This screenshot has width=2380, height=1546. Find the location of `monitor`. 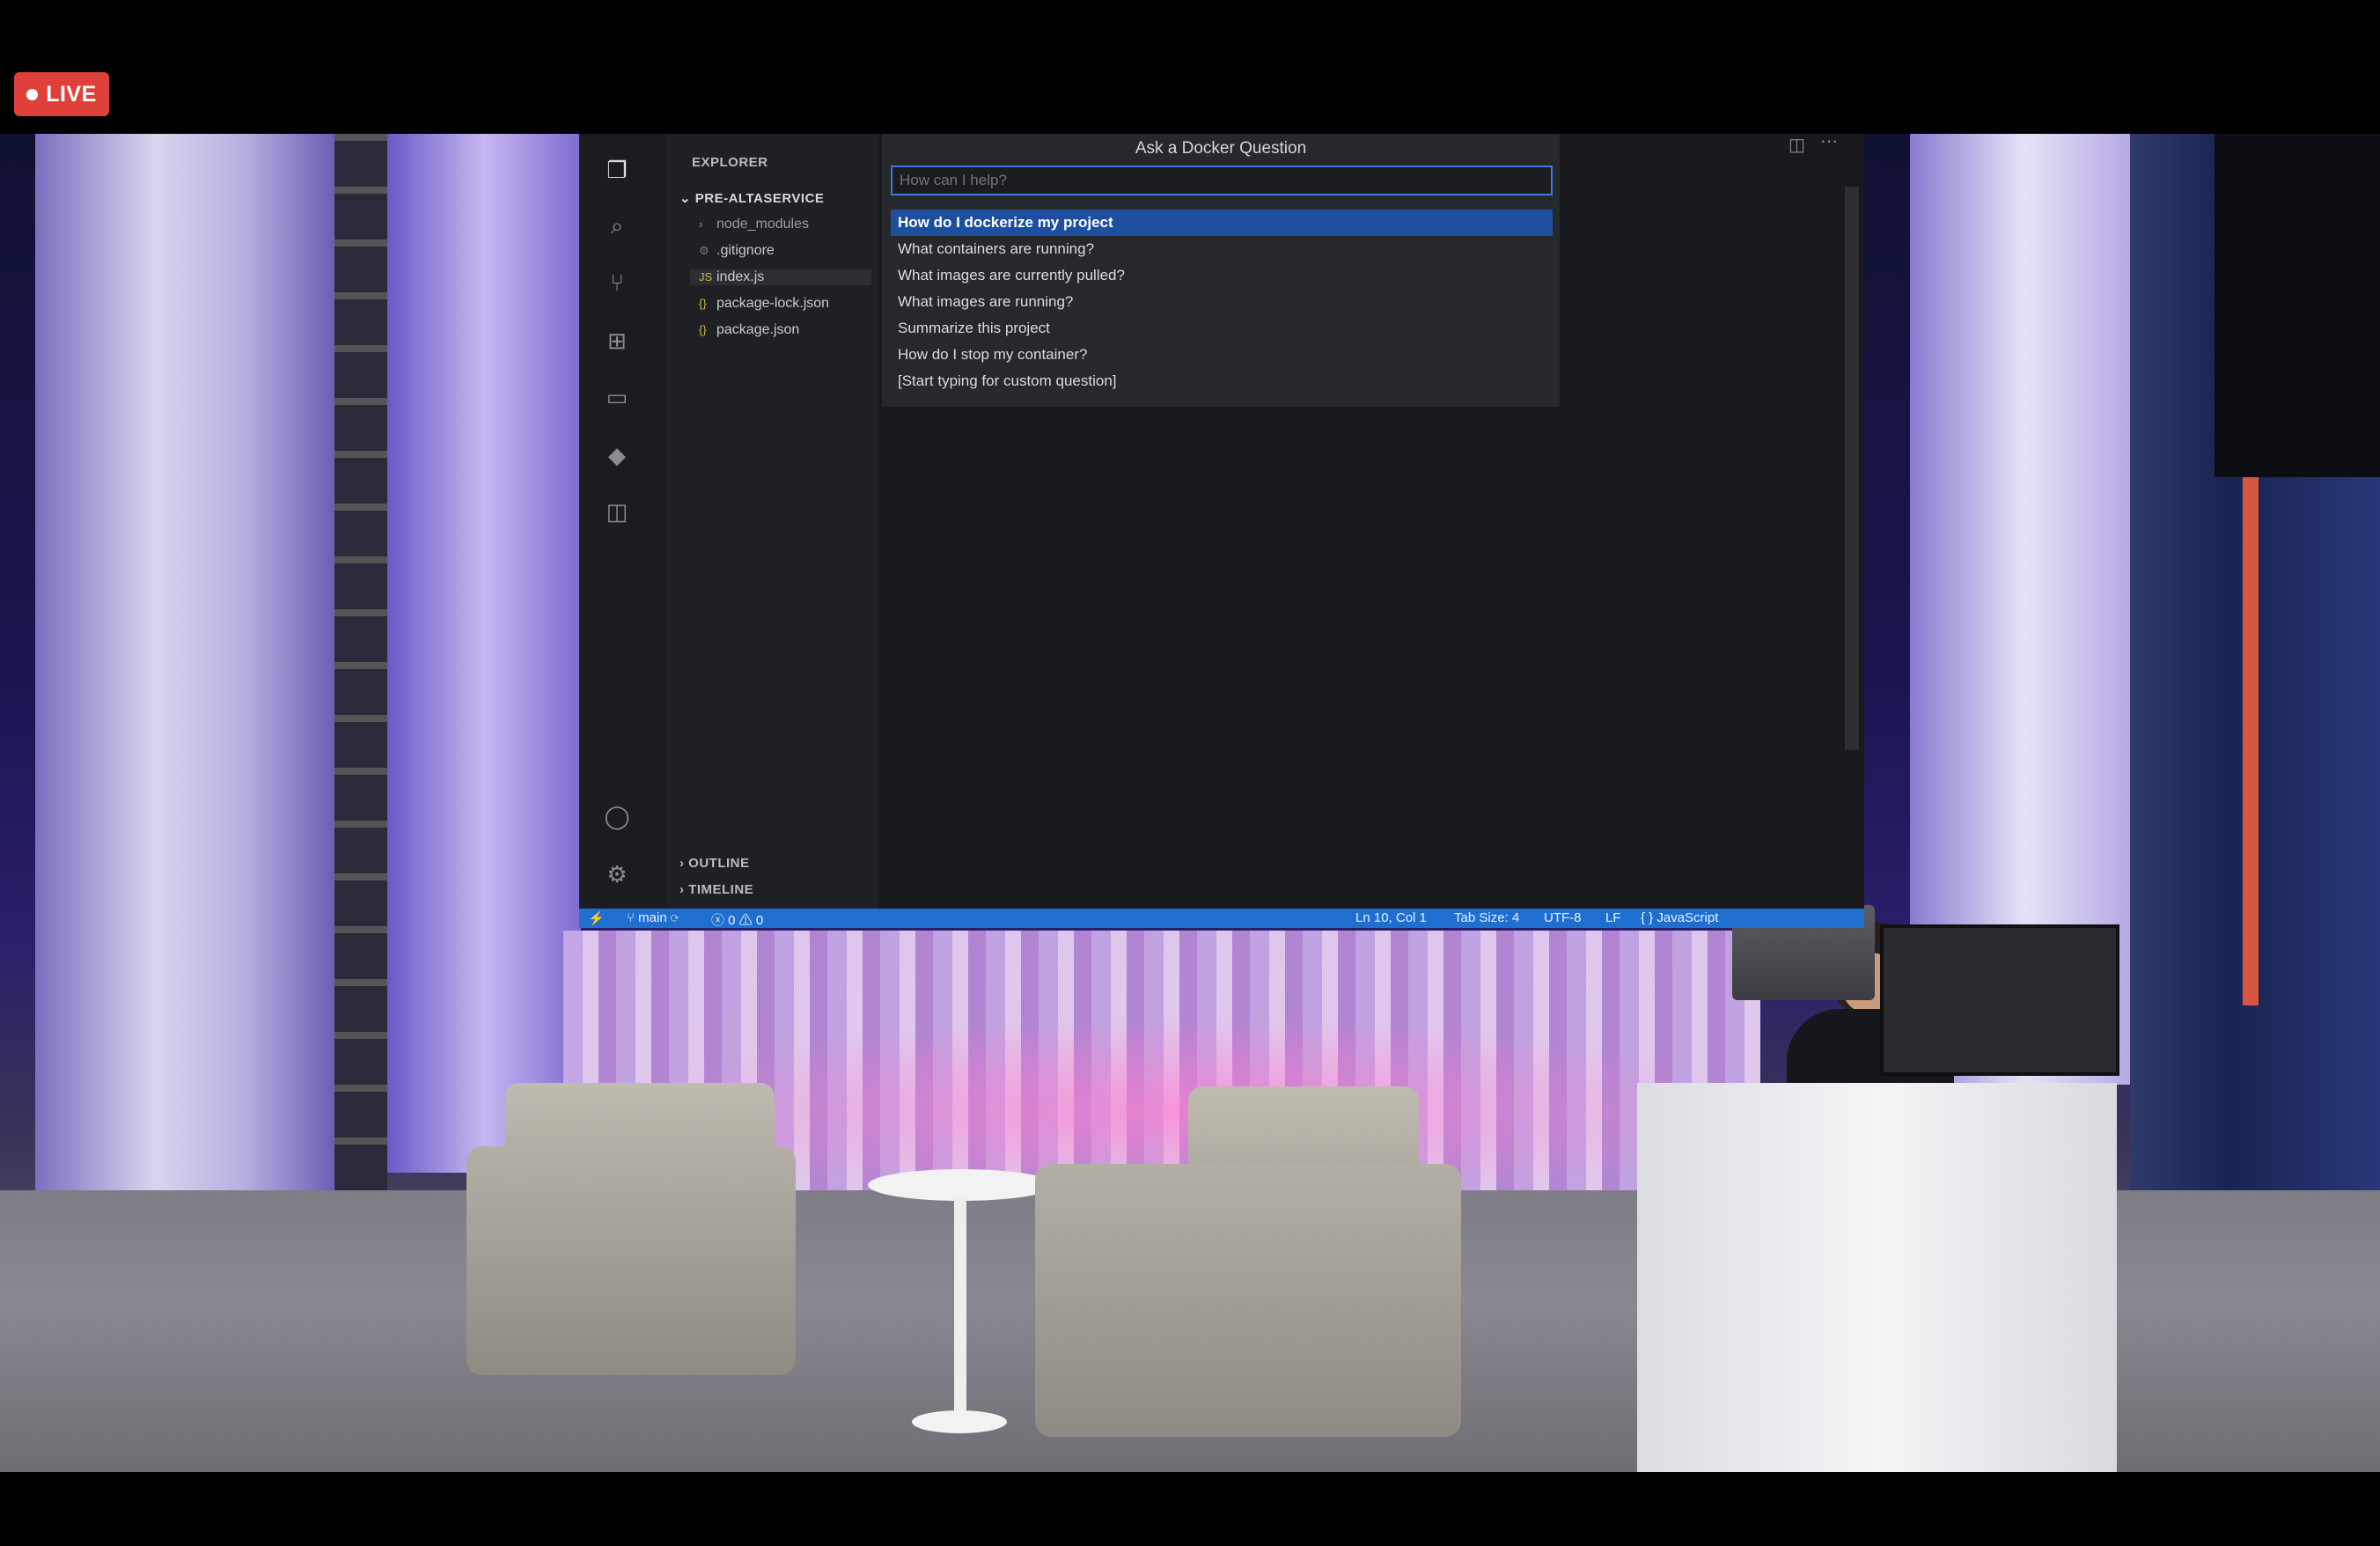

monitor is located at coordinates (1999, 1000).